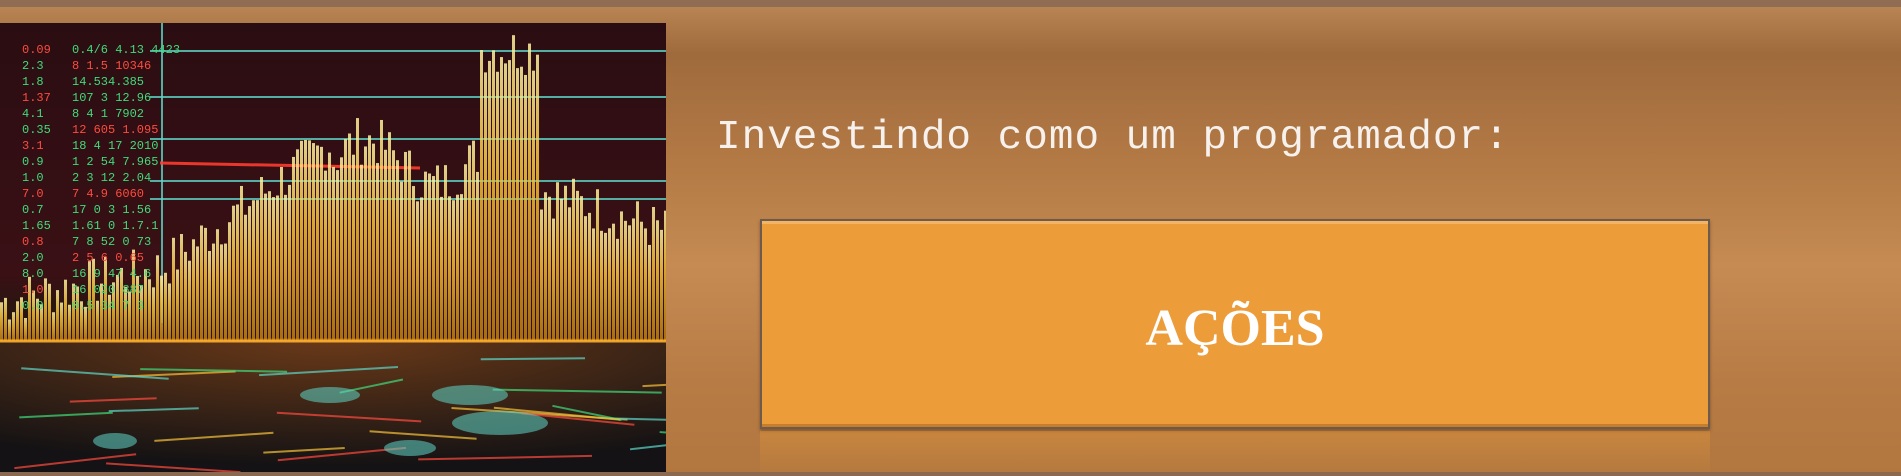  What do you see at coordinates (33, 162) in the screenshot?
I see `ticker-number: 0.9` at bounding box center [33, 162].